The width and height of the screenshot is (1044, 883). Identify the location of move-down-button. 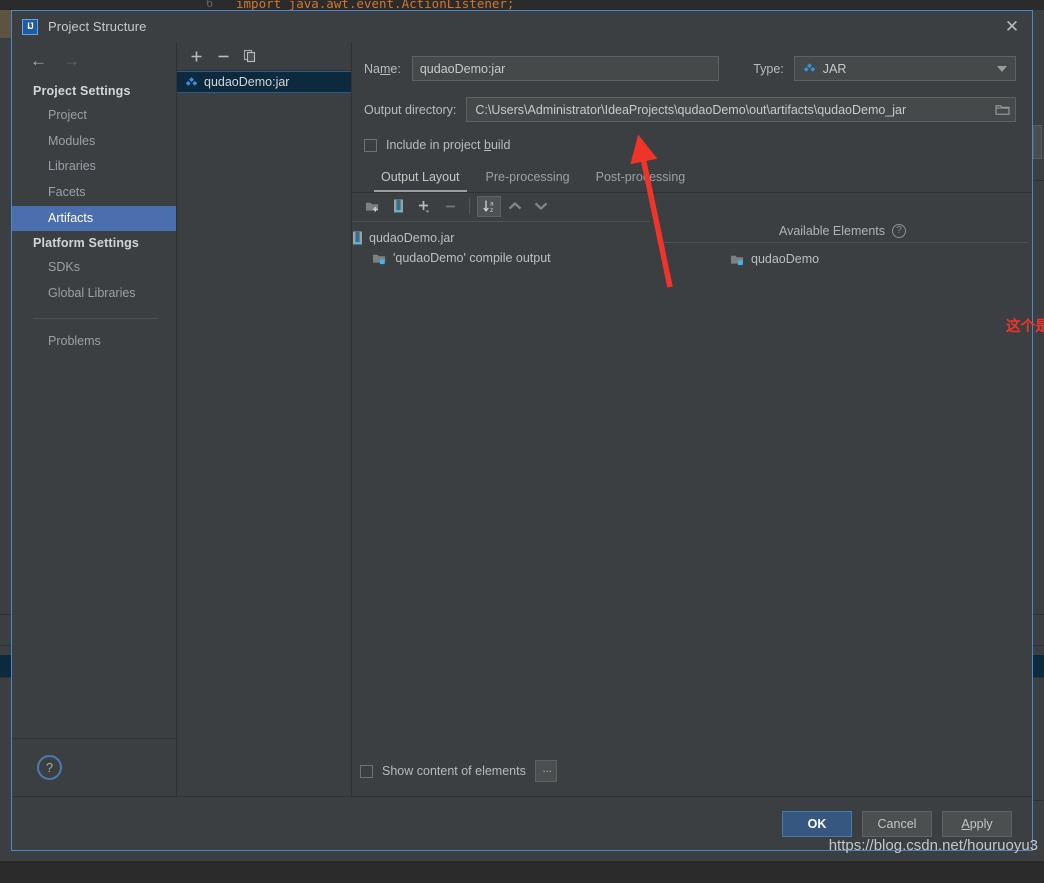
(541, 206).